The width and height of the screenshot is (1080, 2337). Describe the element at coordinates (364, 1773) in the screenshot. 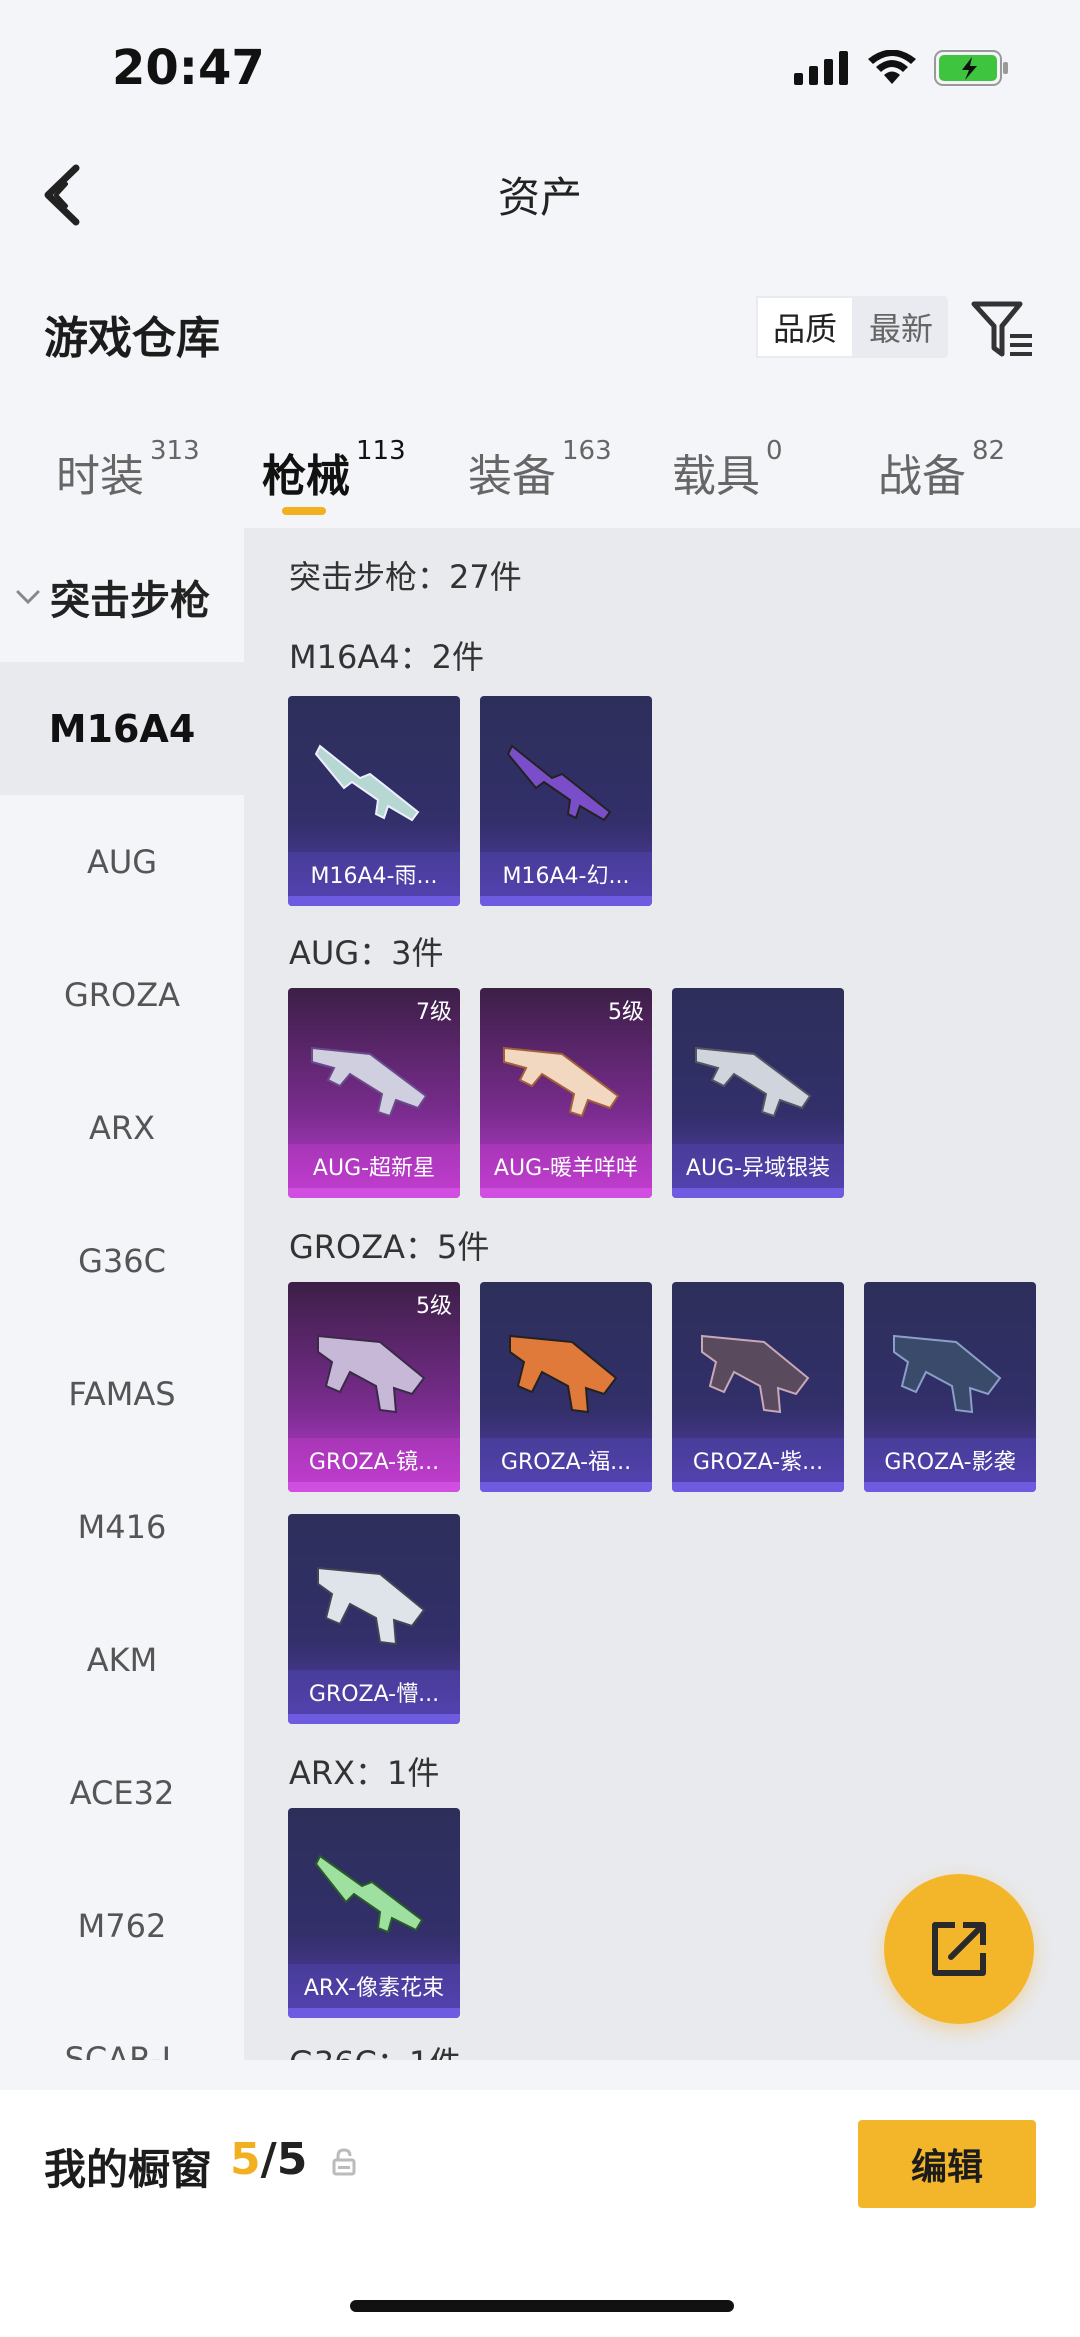

I see `group-title-arx: ARX：1件` at that location.